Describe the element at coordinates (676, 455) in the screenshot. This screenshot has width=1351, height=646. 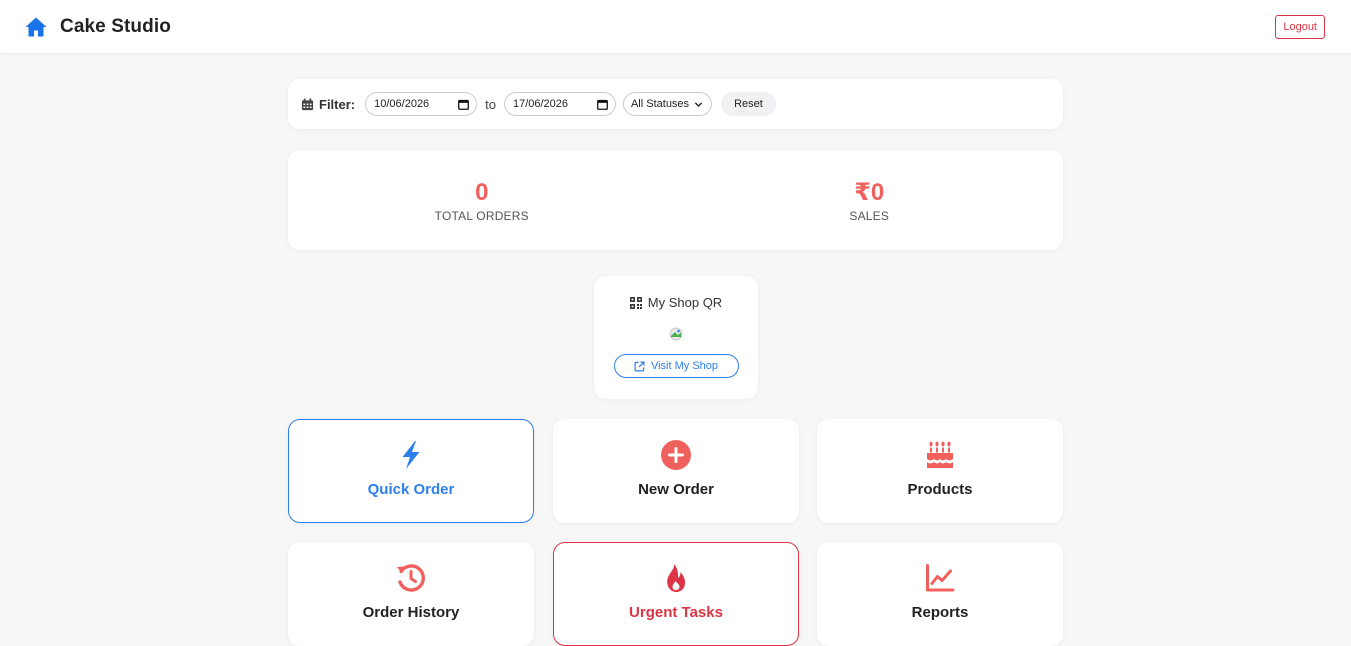
I see `plus-circle-icon` at that location.